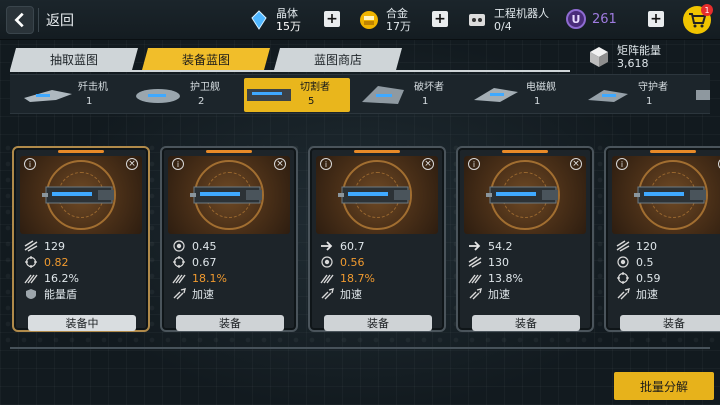 This screenshot has width=720, height=405. I want to click on tab-draw-blueprint: 抽取蓝图, so click(74, 59).